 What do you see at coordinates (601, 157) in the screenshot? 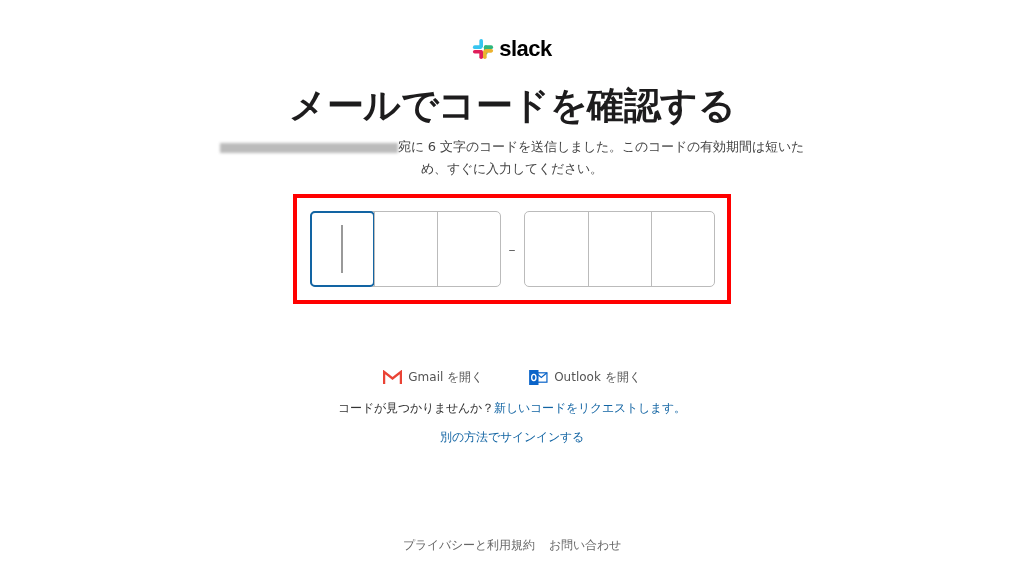
I see `instruction-text: 宛に 6 文字のコードを送信しました。このコードの有効期間は短いため、すぐに入力してください。` at bounding box center [601, 157].